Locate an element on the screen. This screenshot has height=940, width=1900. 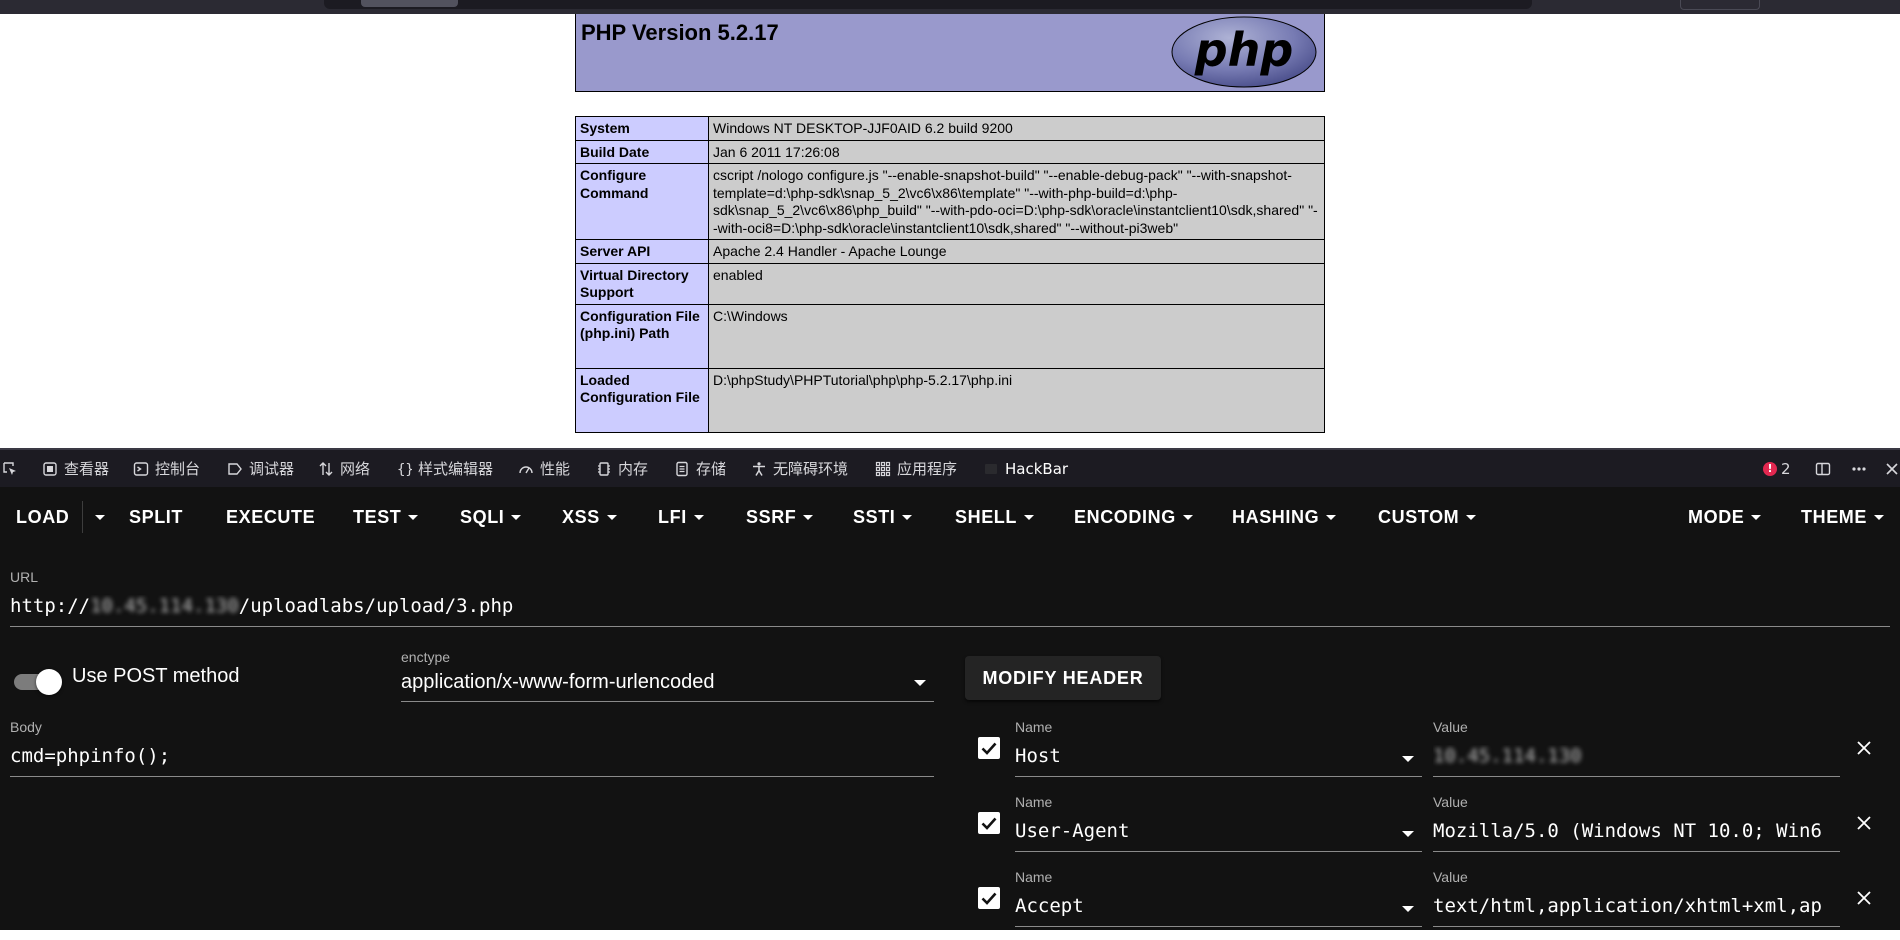
tab-style-editor: {} 样式编辑器 is located at coordinates (444, 468).